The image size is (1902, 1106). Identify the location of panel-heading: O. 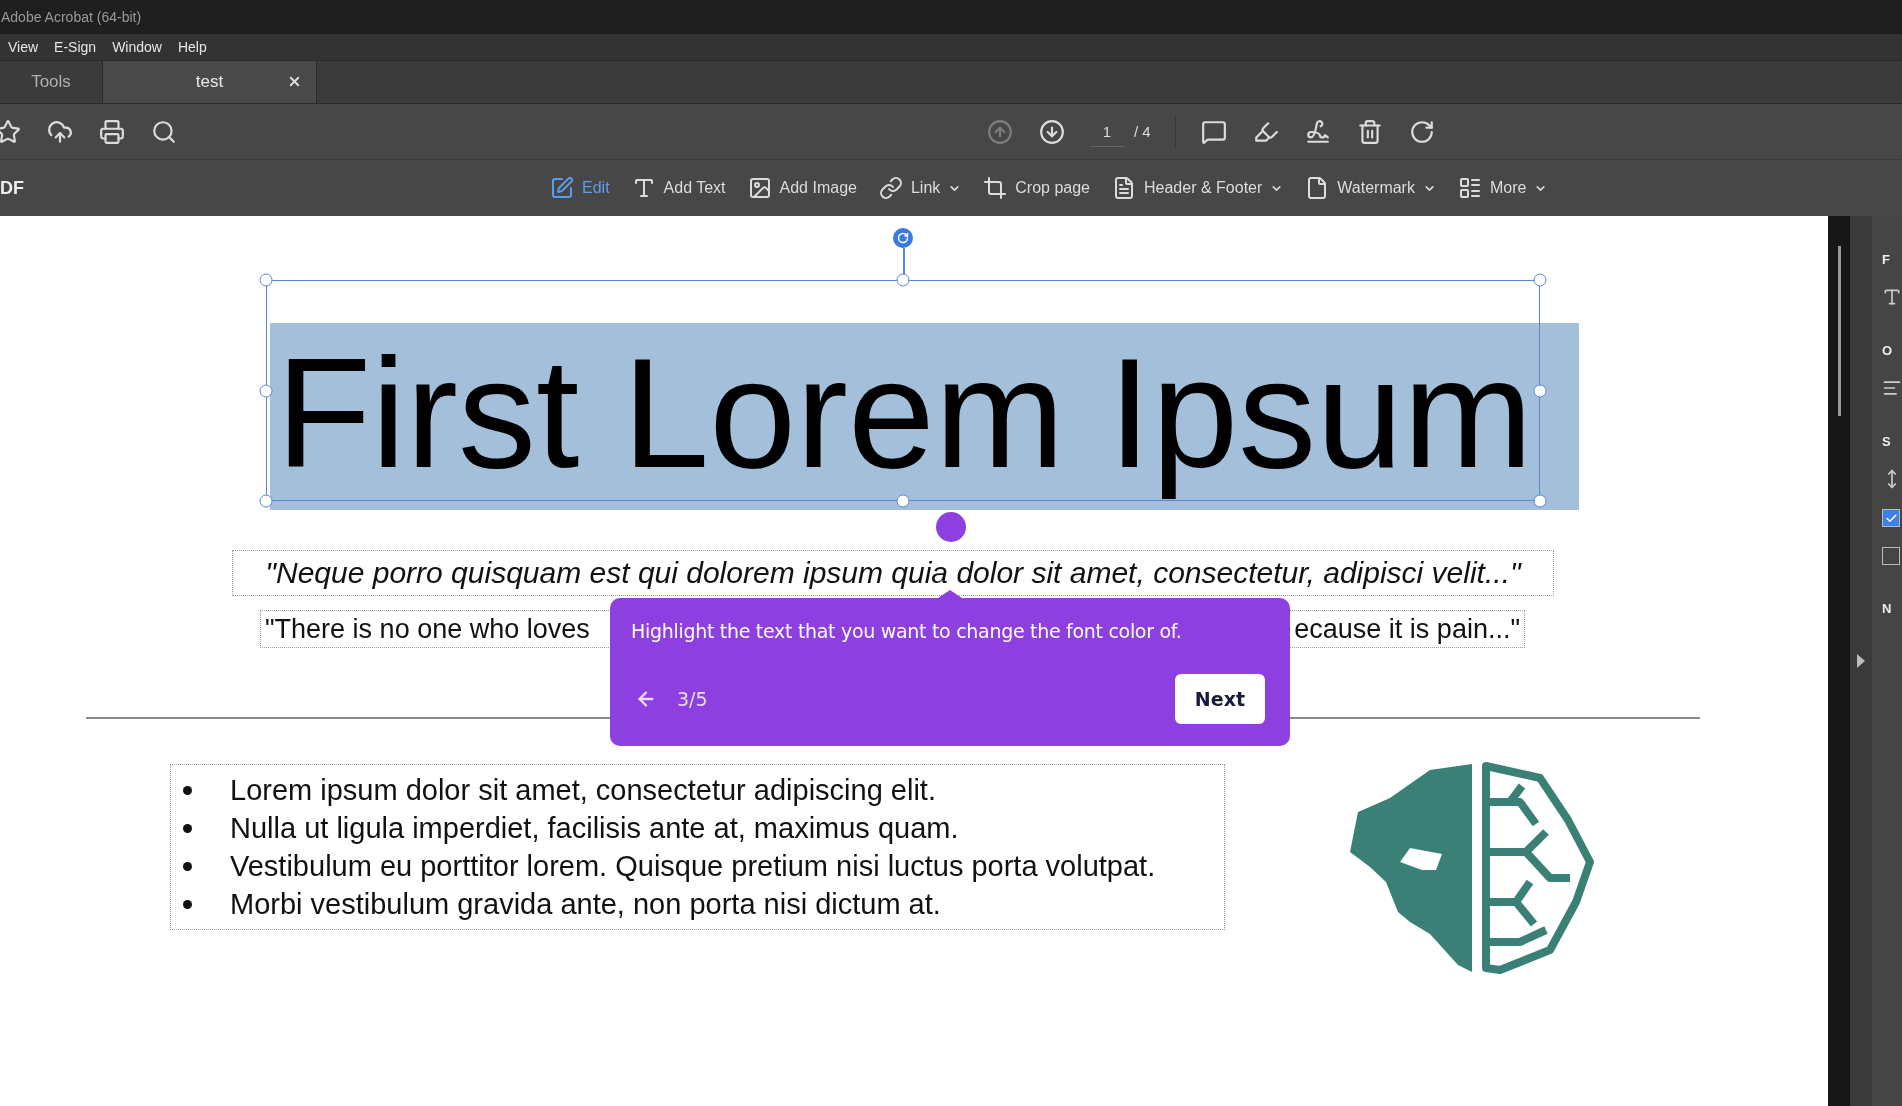
(1888, 350).